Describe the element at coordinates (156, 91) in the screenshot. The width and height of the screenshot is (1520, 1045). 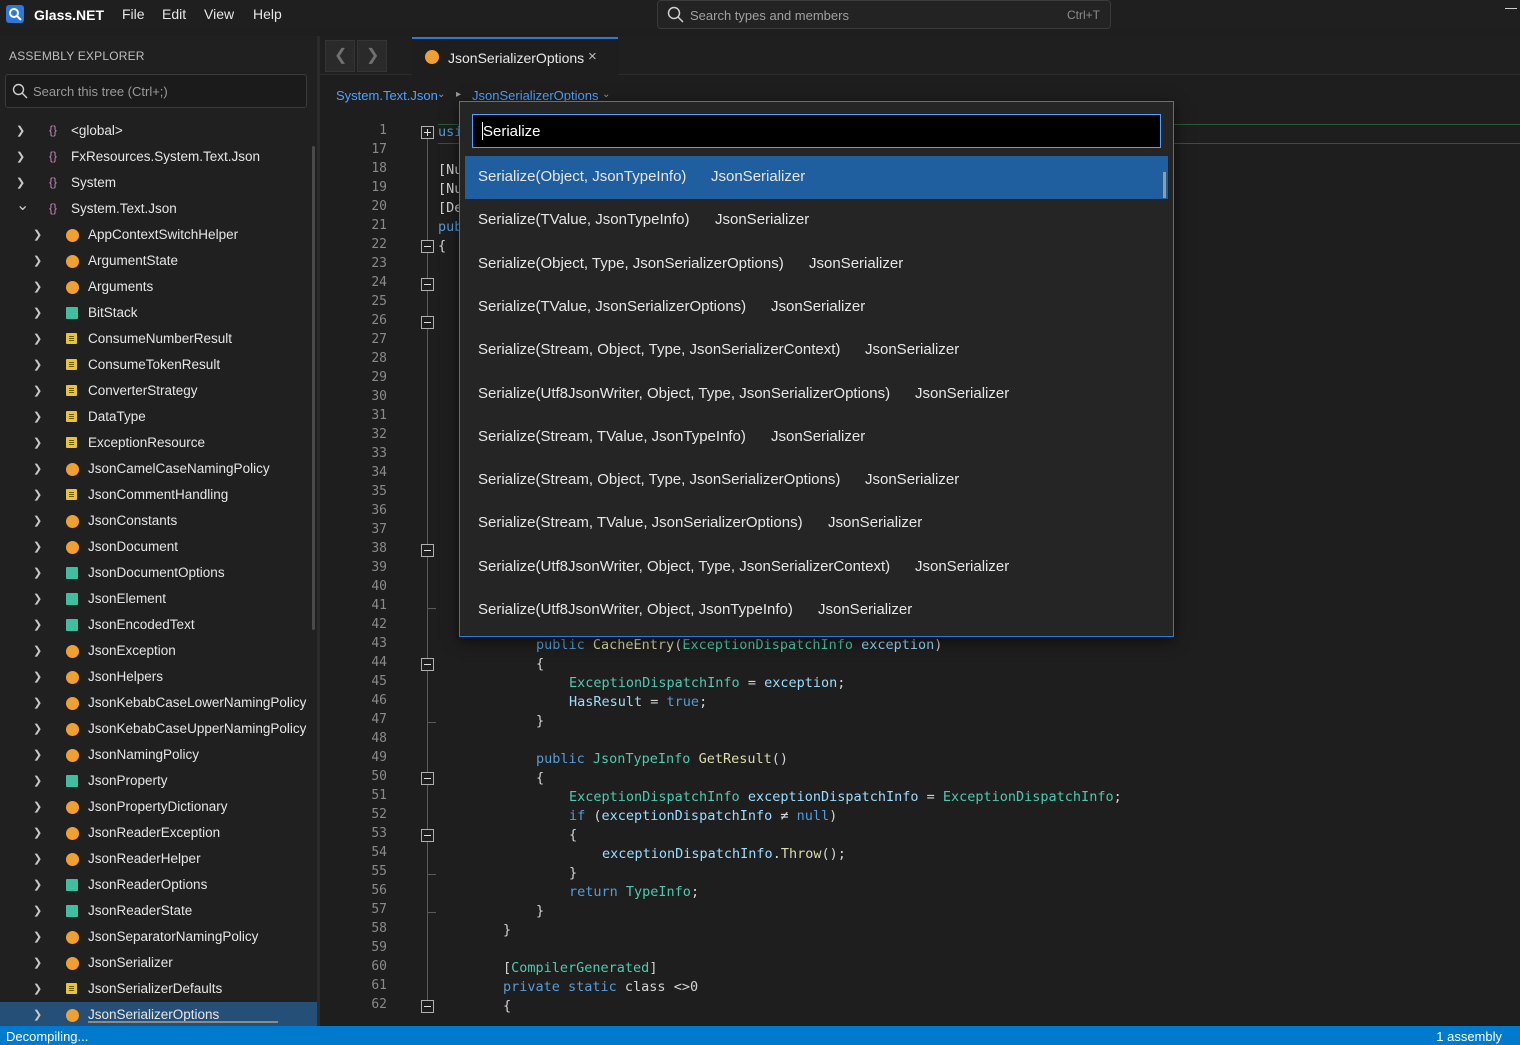
I see `tree-search-input: Search this tree (Ctrl+;)` at that location.